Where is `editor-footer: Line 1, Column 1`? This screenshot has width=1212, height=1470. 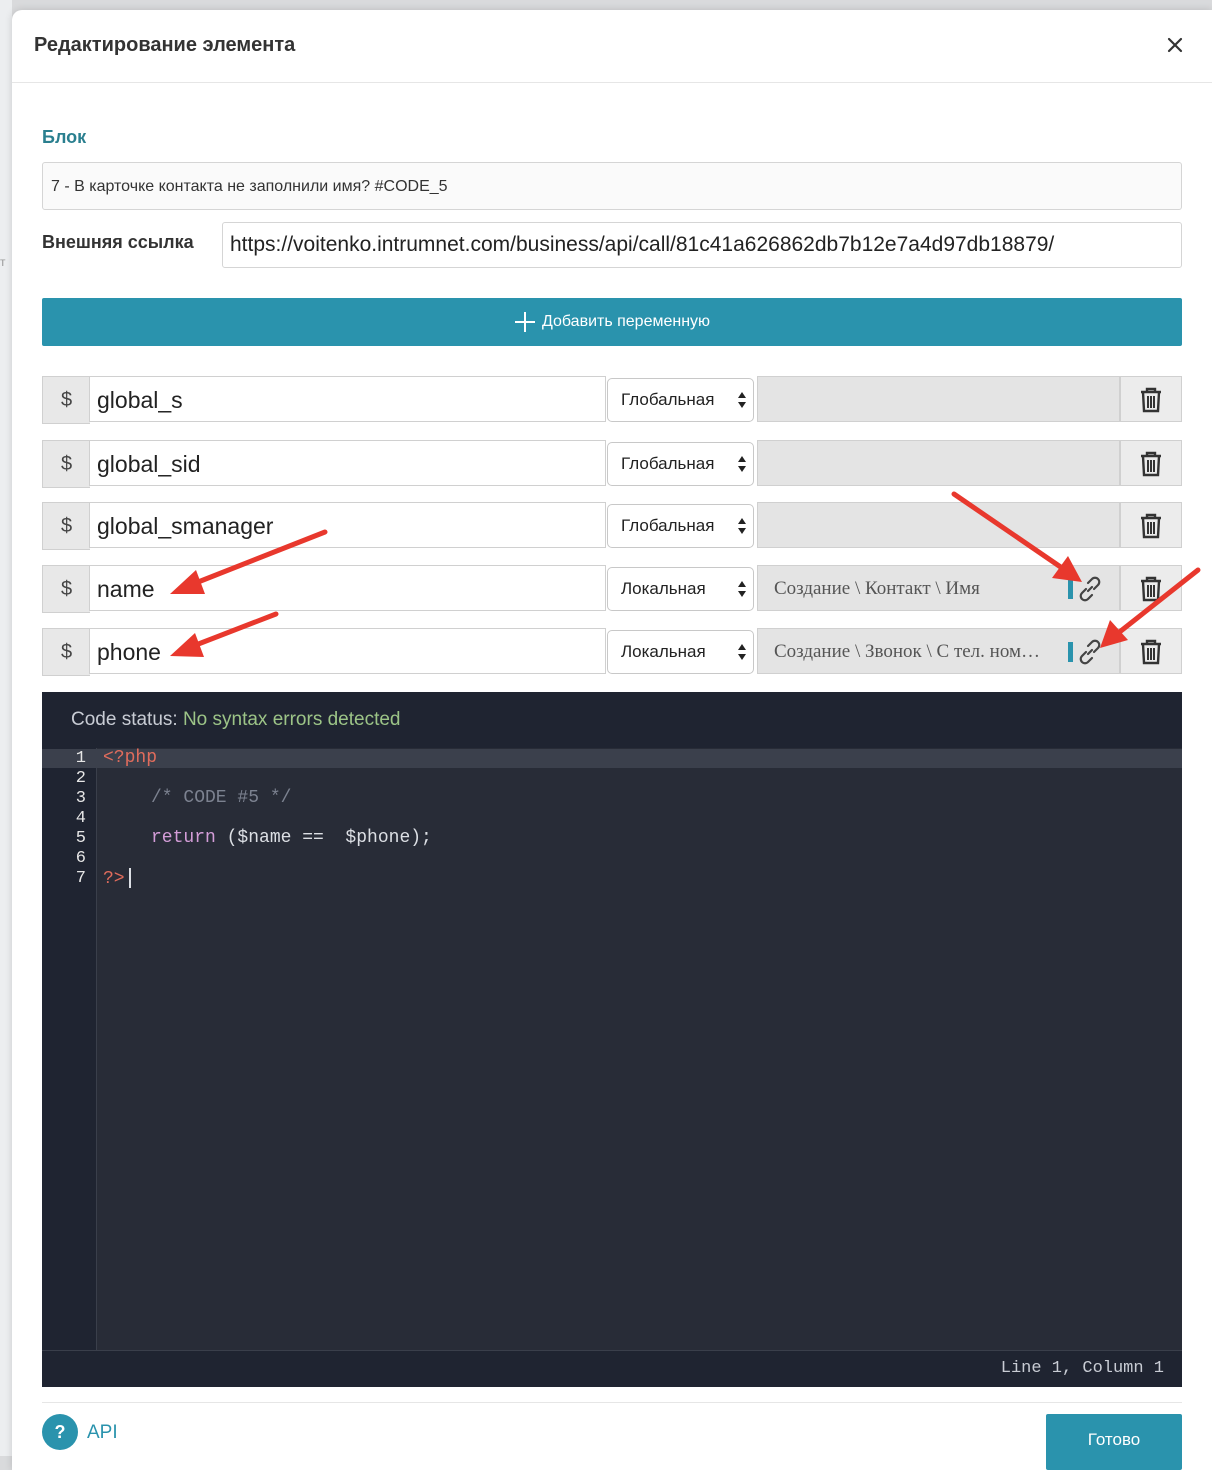
editor-footer: Line 1, Column 1 is located at coordinates (612, 1368).